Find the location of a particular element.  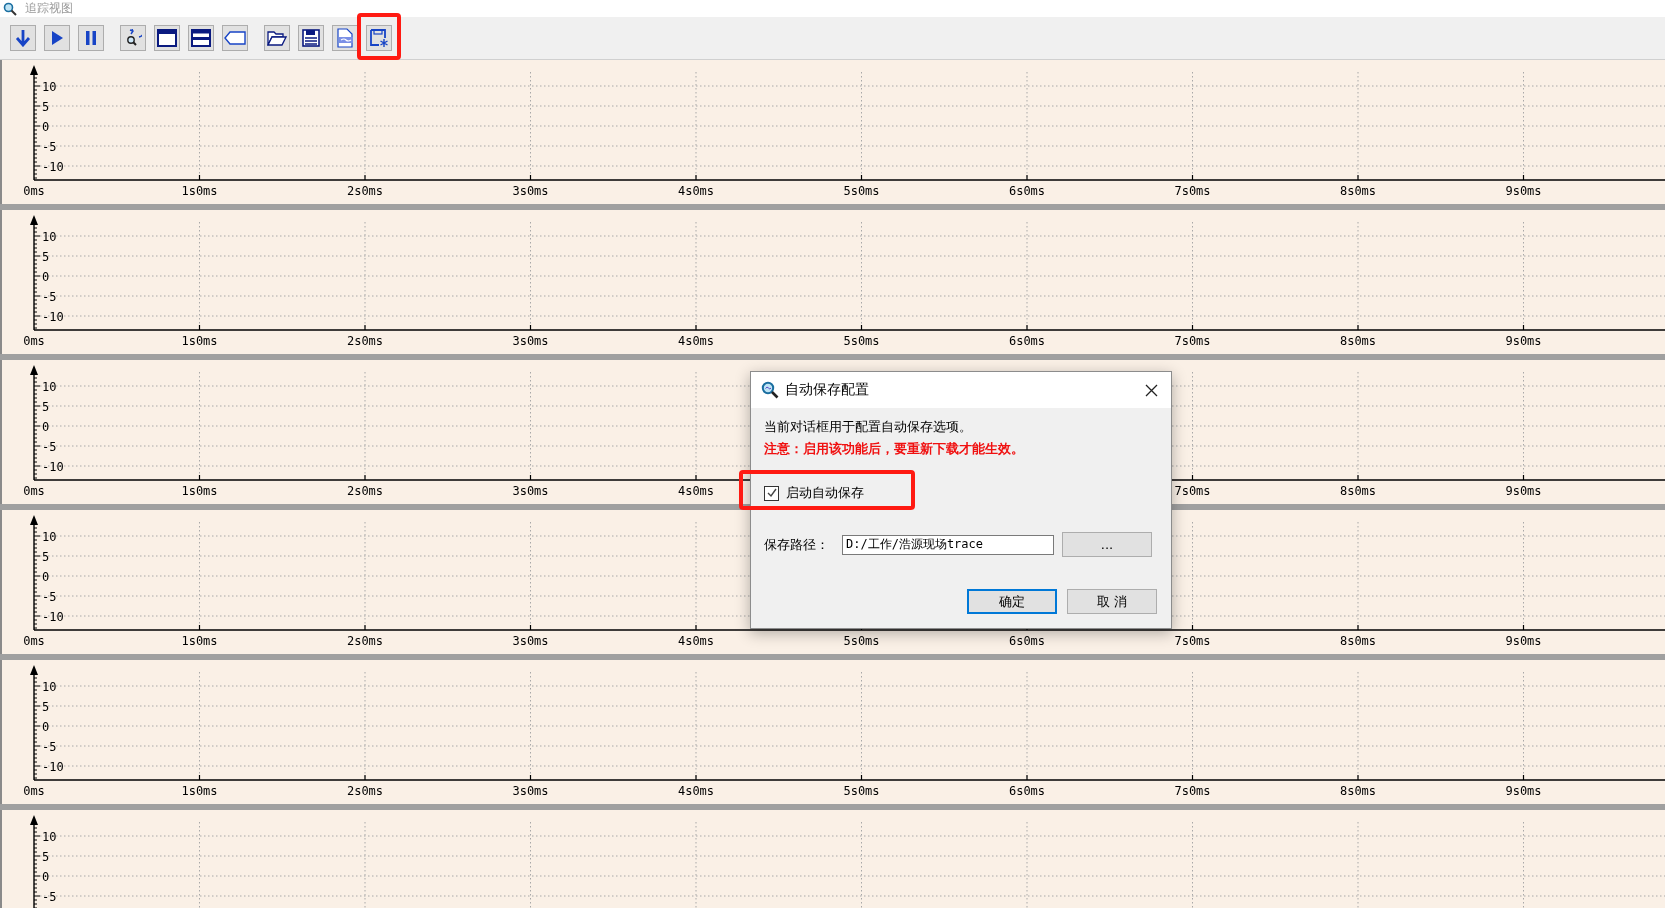

path-label: 保存路径： is located at coordinates (797, 544).